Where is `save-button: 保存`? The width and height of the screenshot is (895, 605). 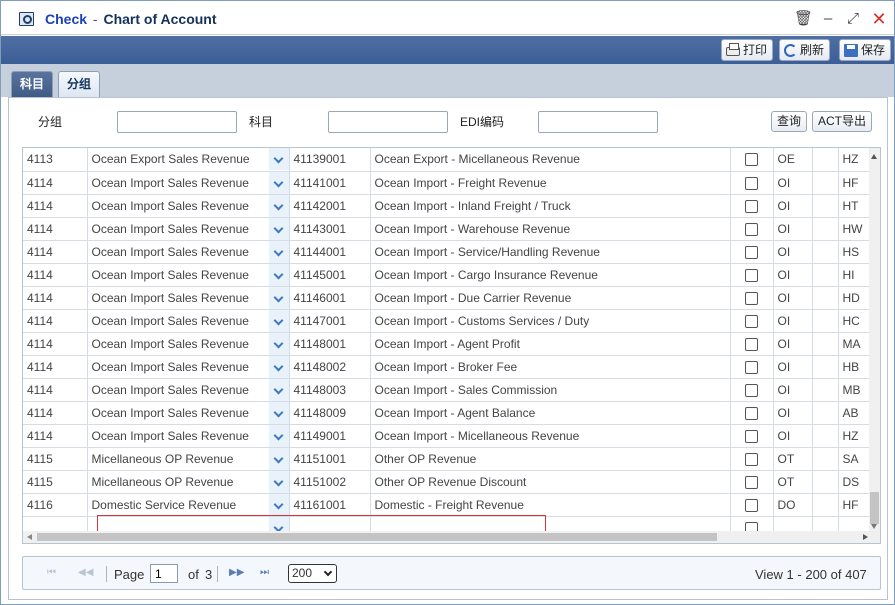
save-button: 保存 is located at coordinates (865, 50).